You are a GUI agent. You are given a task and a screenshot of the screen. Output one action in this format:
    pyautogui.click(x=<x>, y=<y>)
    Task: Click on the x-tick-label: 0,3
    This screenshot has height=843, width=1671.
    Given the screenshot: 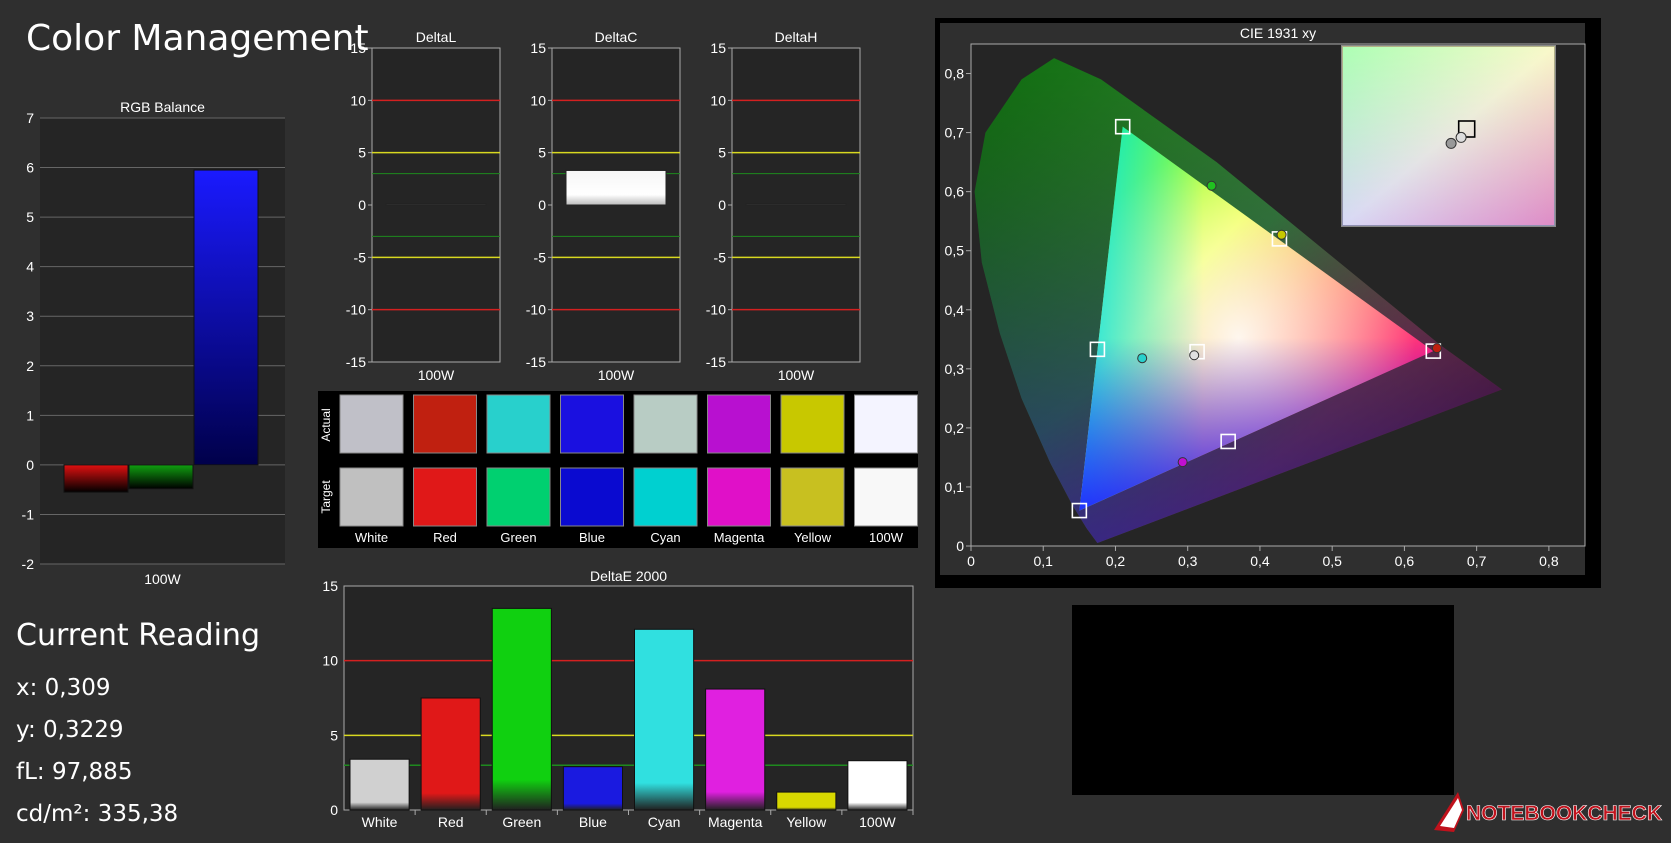 What is the action you would take?
    pyautogui.click(x=1188, y=561)
    